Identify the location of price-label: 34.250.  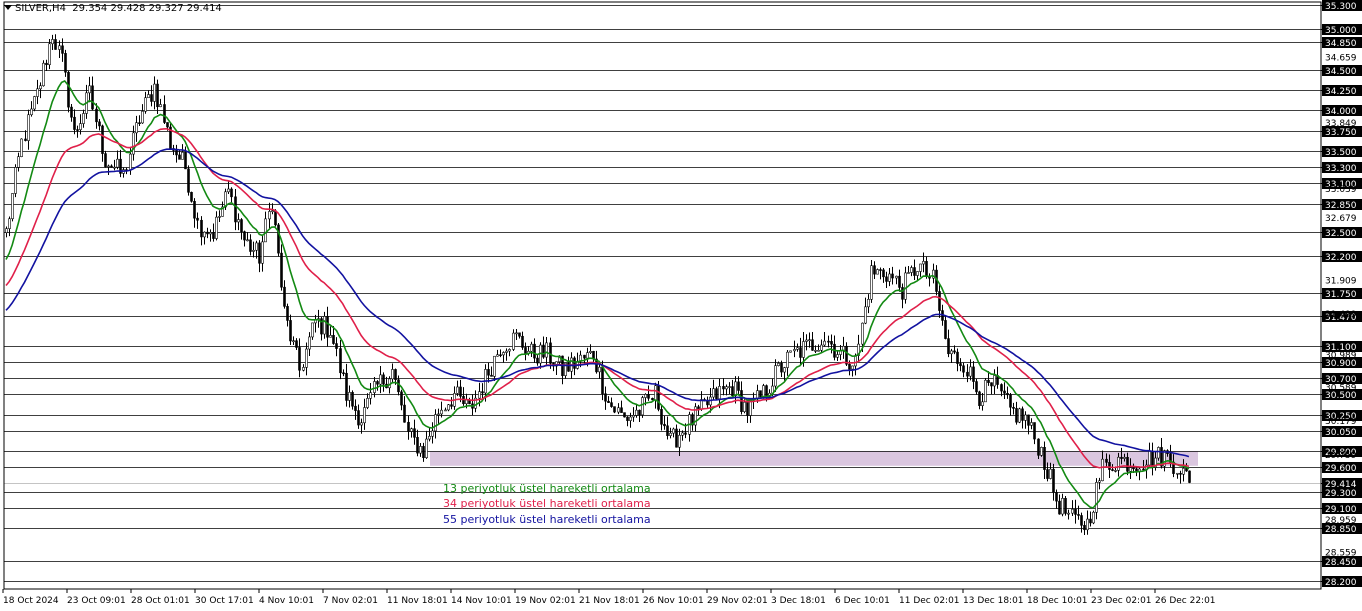
(1341, 92).